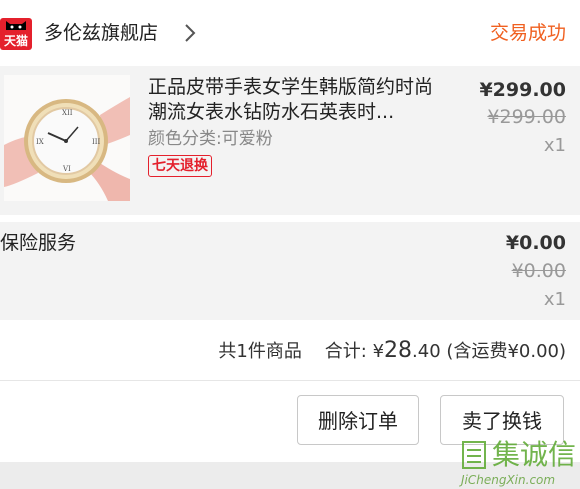  Describe the element at coordinates (354, 351) in the screenshot. I see `total-label: 合计: ¥` at that location.